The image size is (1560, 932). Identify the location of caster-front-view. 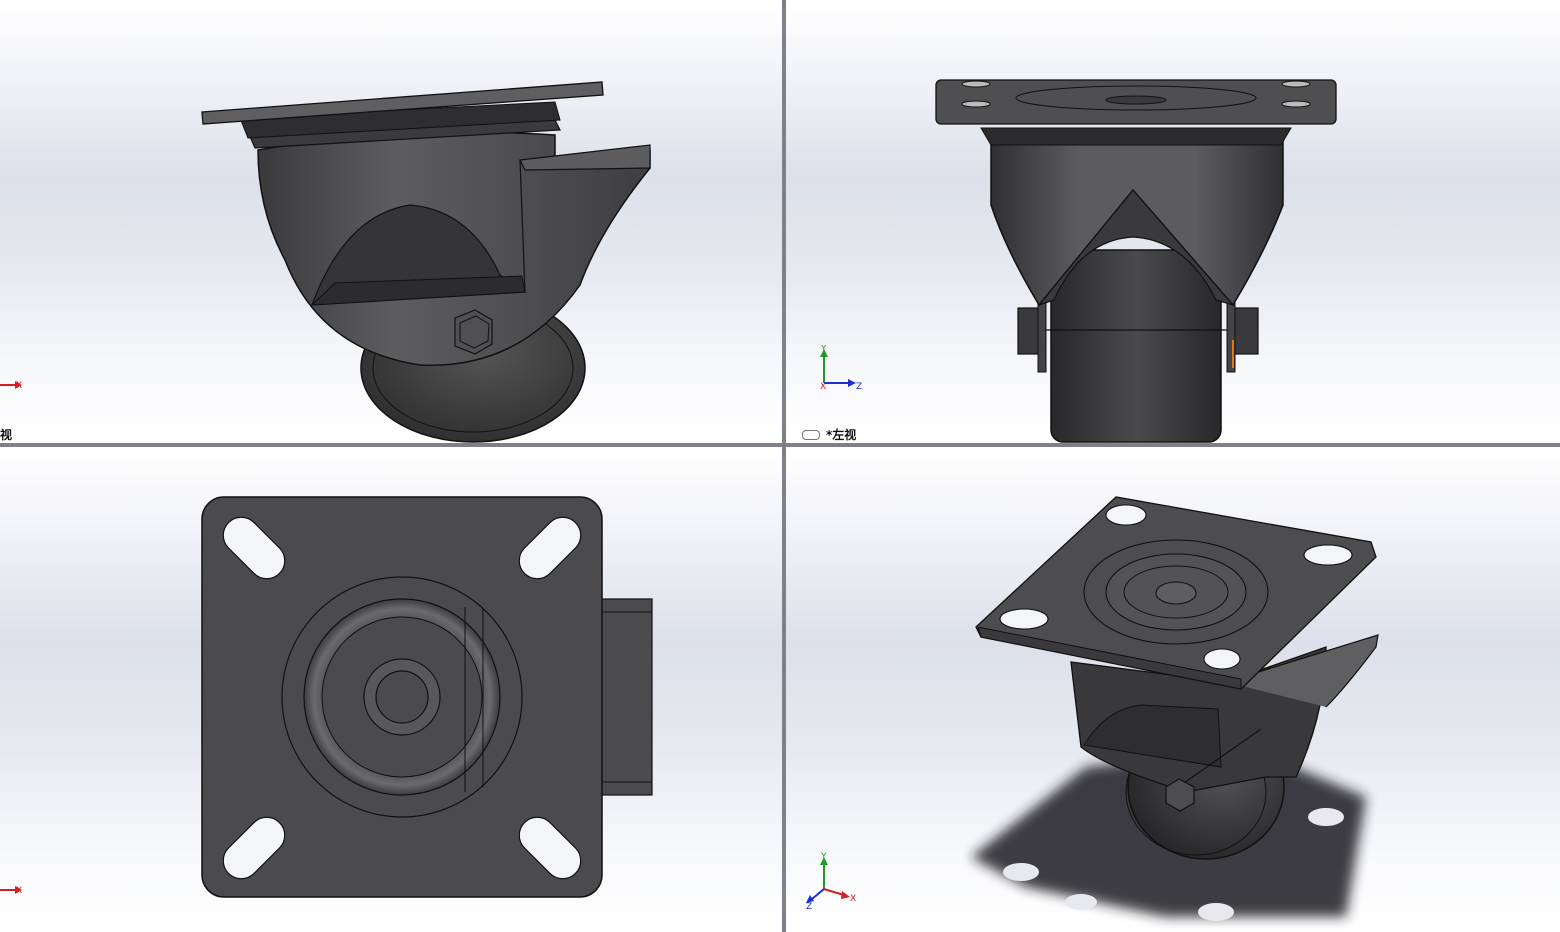
(426, 262).